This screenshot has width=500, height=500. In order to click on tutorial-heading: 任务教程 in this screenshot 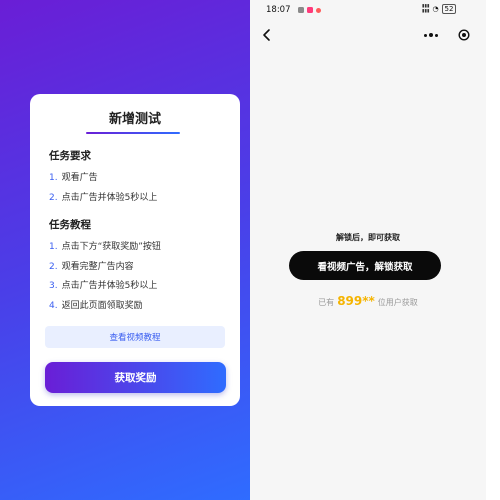, I will do `click(70, 225)`.